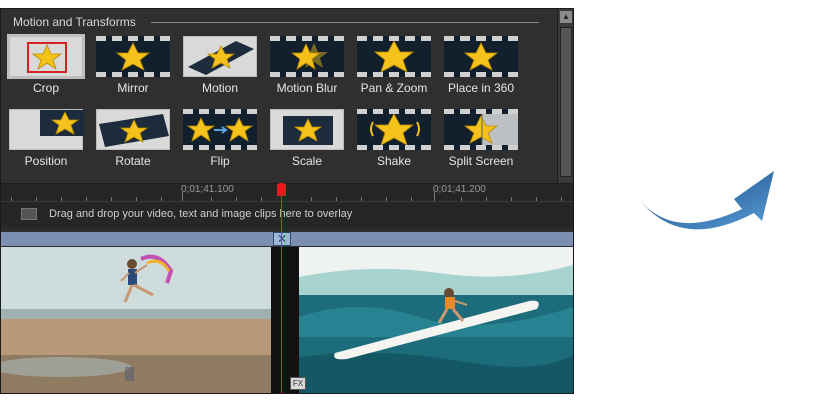 The height and width of the screenshot is (403, 835). What do you see at coordinates (133, 129) in the screenshot?
I see `rotate-icon` at bounding box center [133, 129].